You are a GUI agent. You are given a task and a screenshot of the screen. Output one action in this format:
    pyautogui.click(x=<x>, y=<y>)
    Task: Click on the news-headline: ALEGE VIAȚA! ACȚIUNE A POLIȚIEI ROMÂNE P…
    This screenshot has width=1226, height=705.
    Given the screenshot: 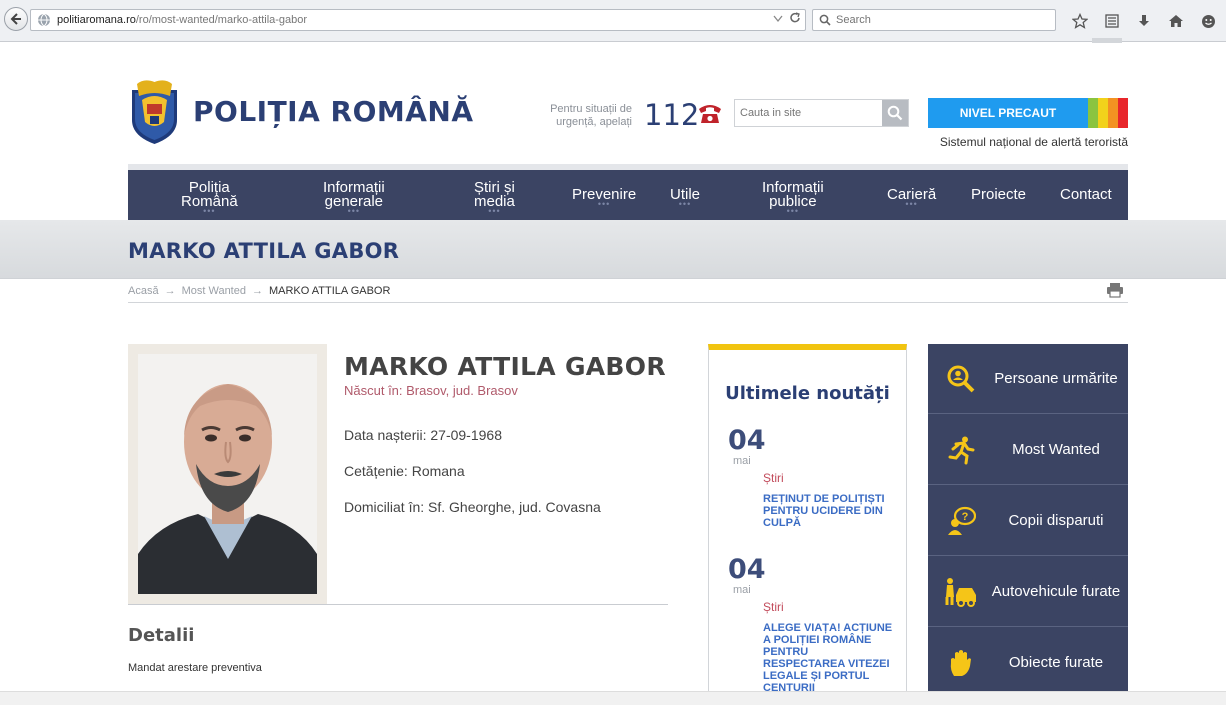 What is the action you would take?
    pyautogui.click(x=828, y=656)
    